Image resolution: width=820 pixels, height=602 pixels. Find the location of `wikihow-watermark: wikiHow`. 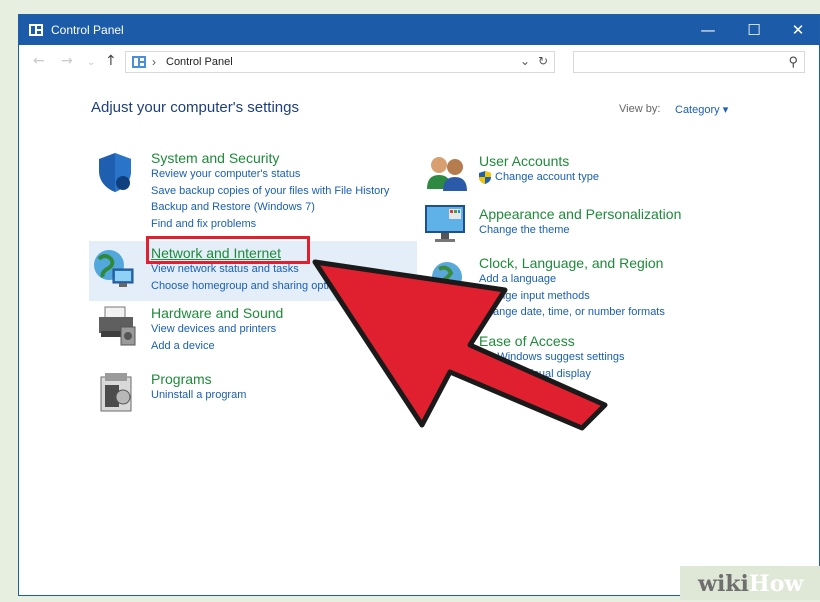

wikihow-watermark: wikiHow is located at coordinates (750, 583).